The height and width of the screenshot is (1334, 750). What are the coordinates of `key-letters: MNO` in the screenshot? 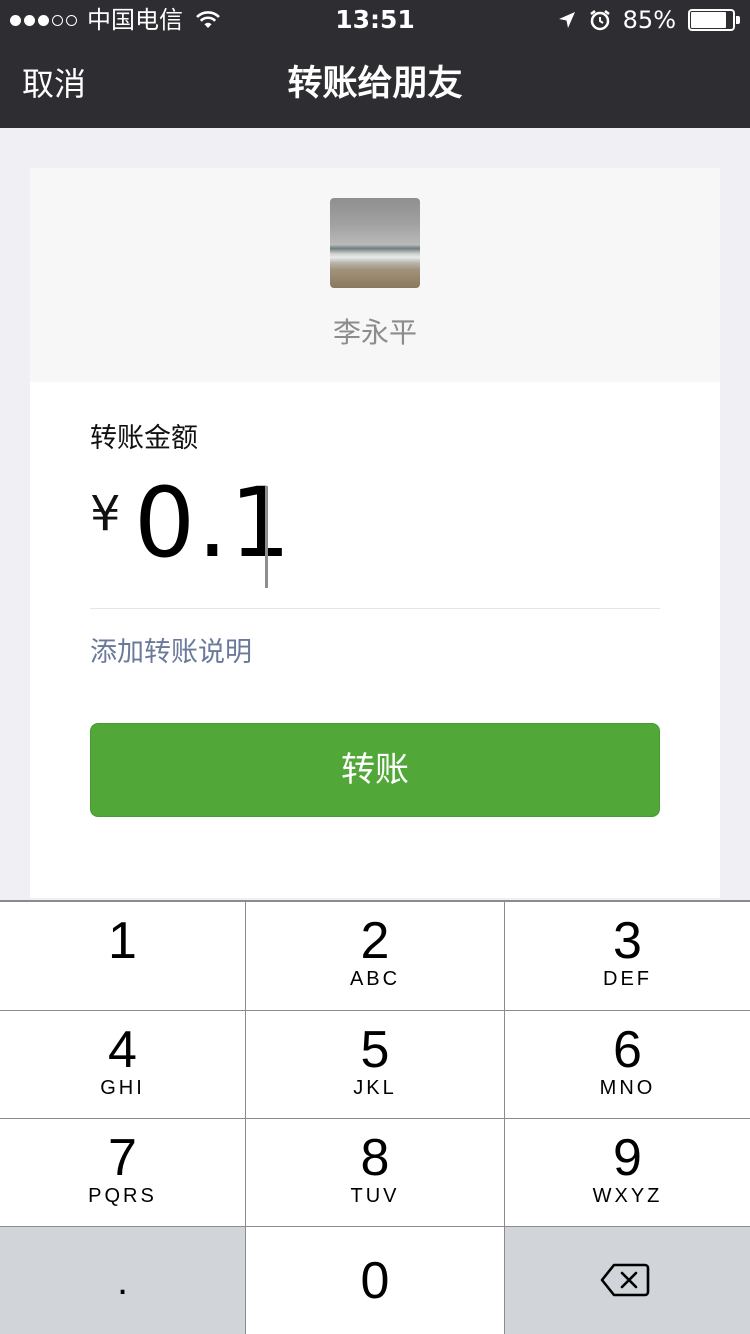 It's located at (627, 1088).